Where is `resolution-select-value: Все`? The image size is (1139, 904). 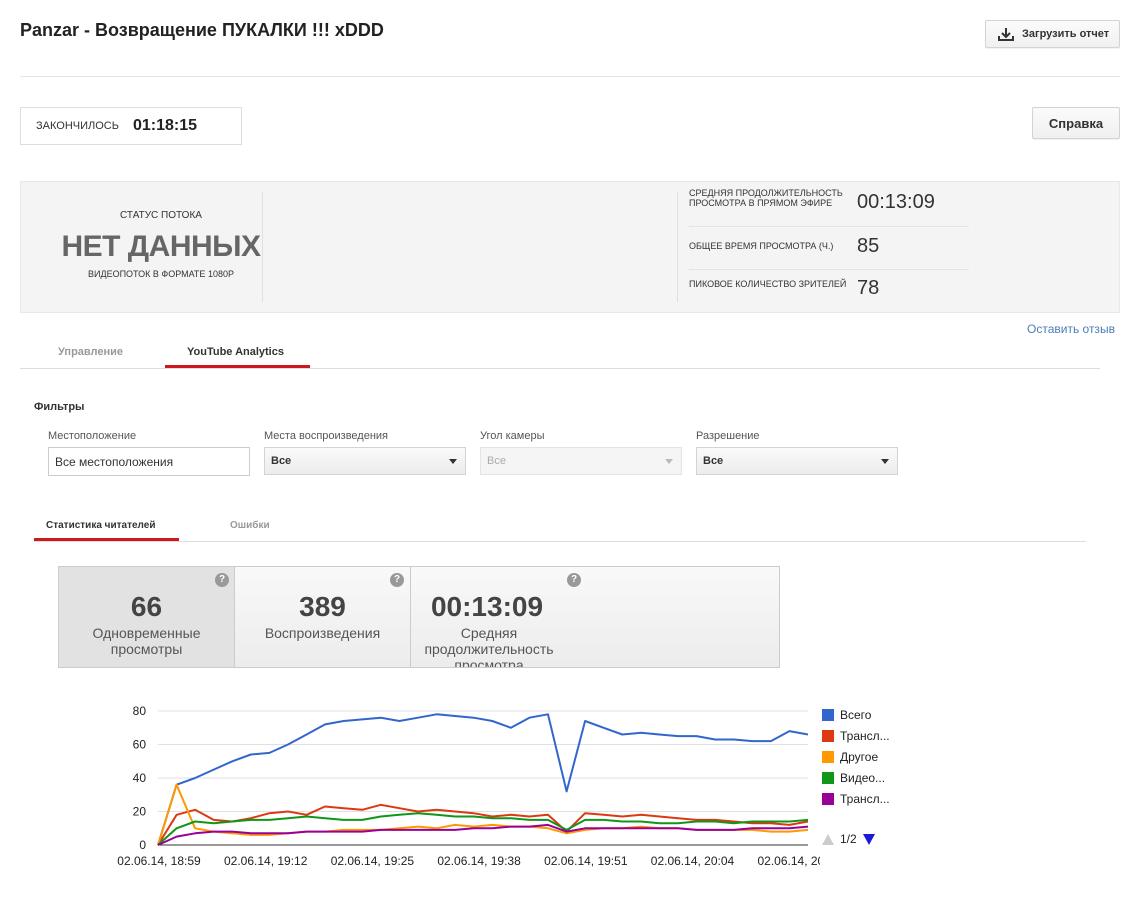 resolution-select-value: Все is located at coordinates (713, 461).